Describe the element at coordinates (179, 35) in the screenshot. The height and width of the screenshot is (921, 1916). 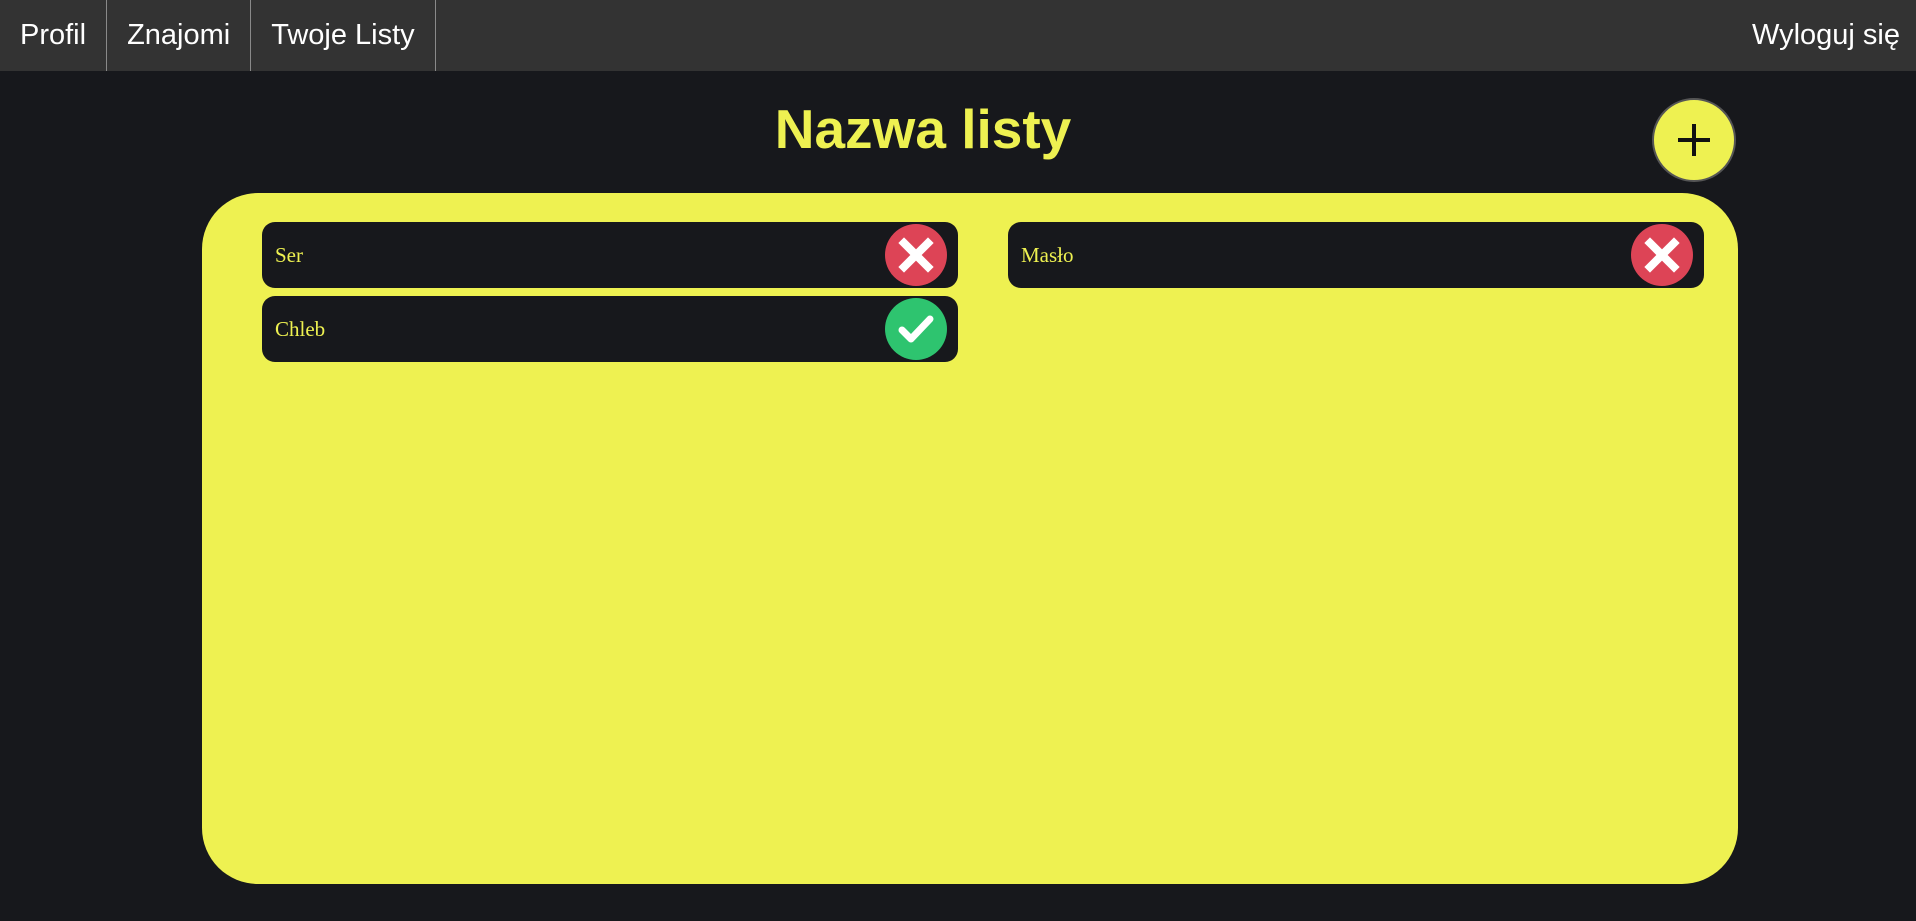
I see `nav-item-znajomi: Znajomi` at that location.